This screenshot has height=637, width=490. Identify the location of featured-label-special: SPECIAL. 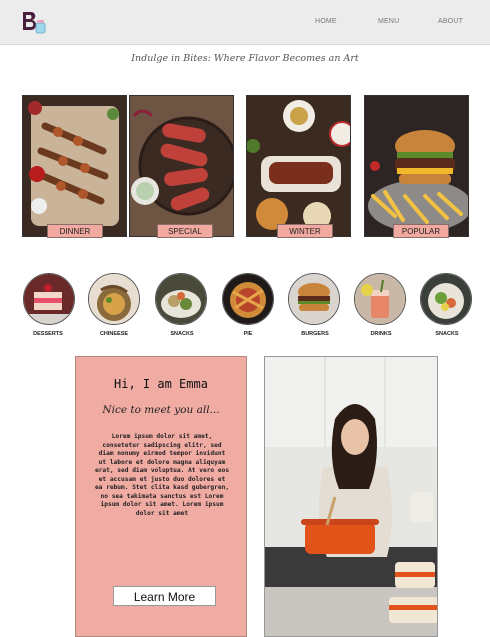
(185, 231).